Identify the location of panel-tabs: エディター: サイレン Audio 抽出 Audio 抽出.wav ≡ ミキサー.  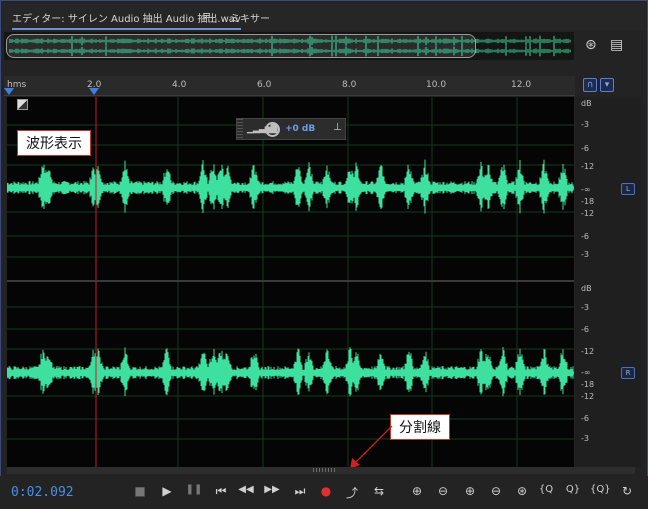
(324, 16).